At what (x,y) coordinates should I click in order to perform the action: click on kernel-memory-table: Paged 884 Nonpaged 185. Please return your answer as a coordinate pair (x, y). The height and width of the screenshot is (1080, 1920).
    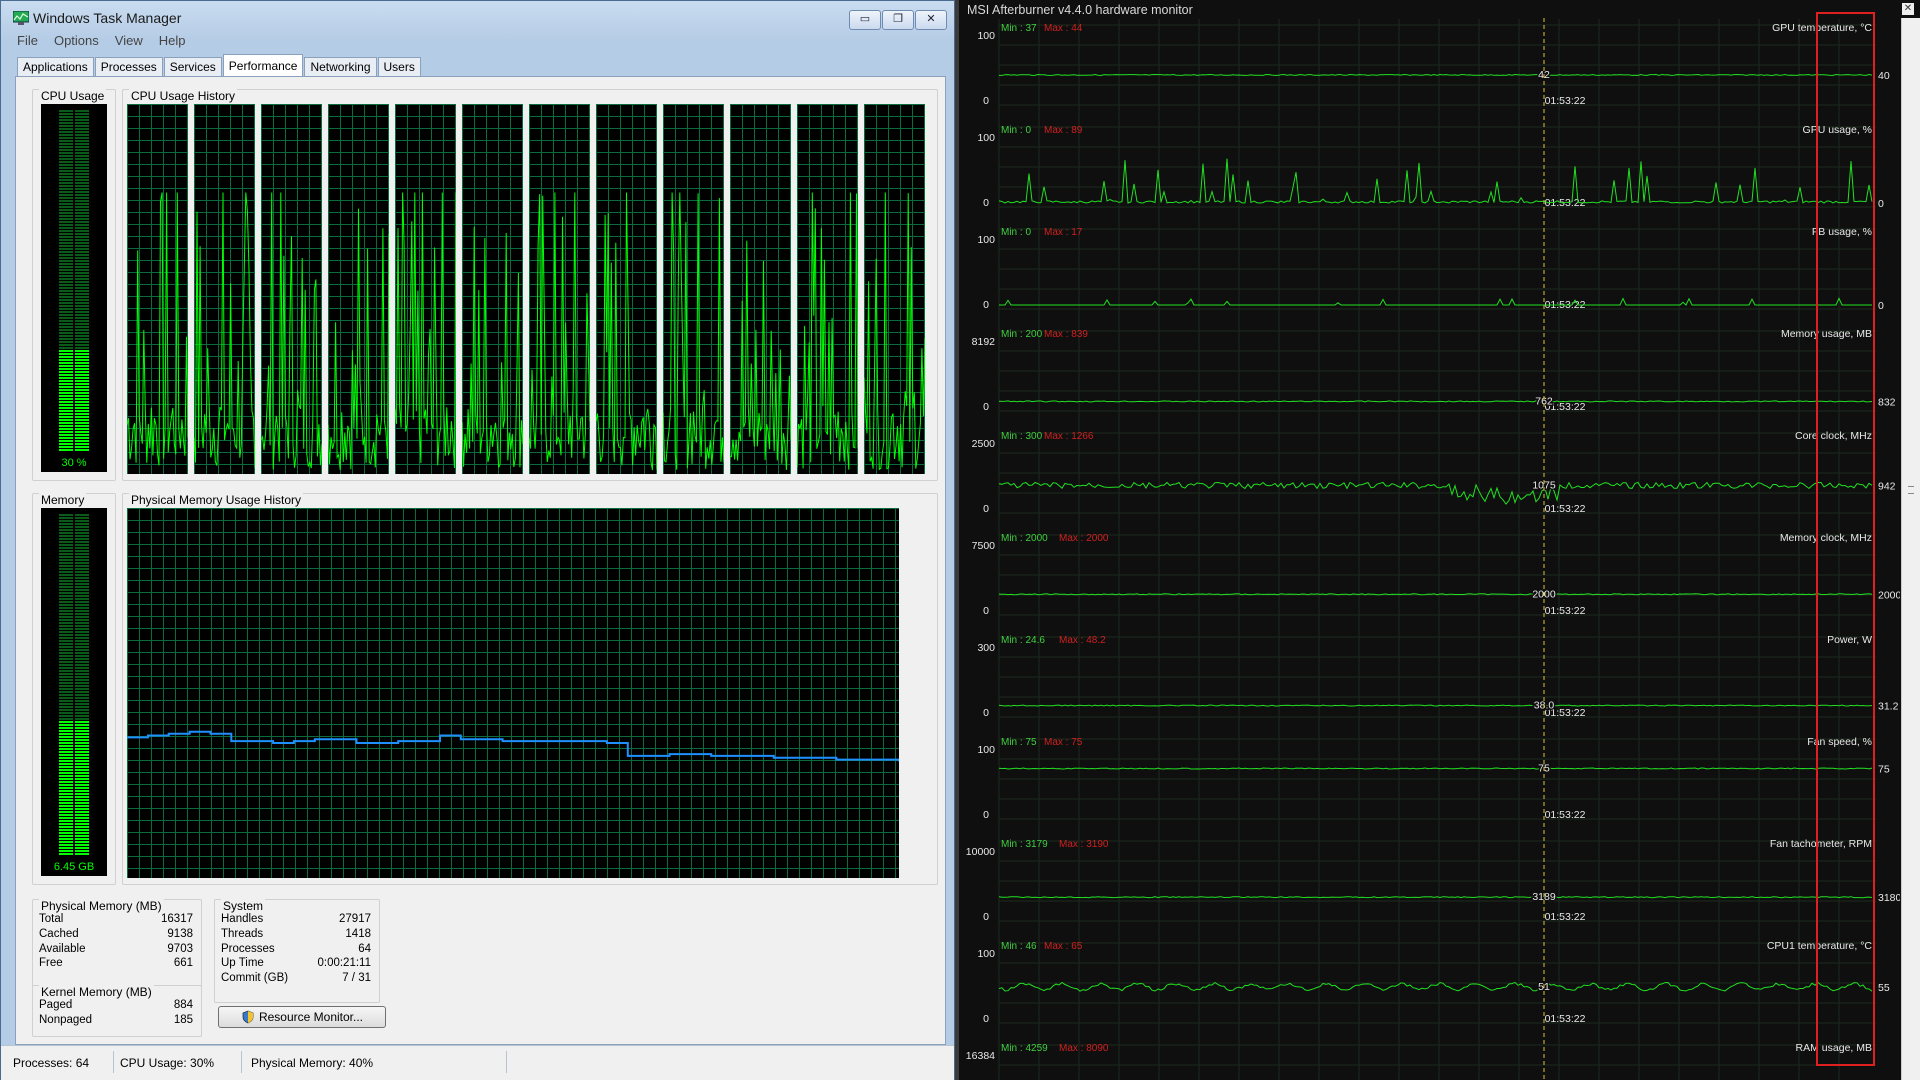
    Looking at the image, I should click on (116, 1013).